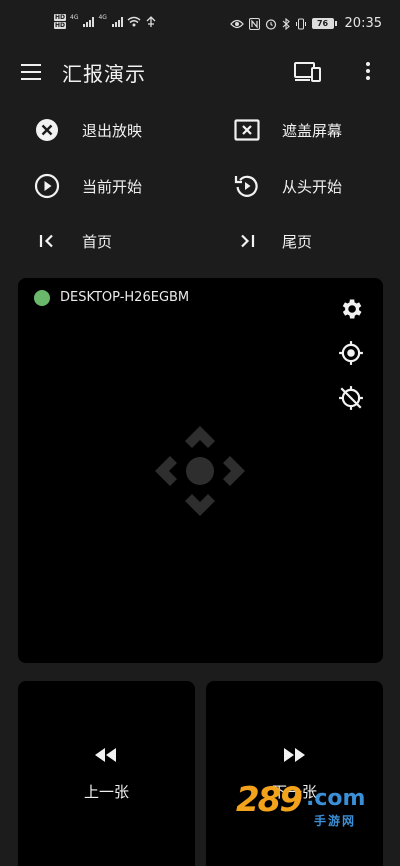 The image size is (400, 866). What do you see at coordinates (336, 798) in the screenshot?
I see `watermark-domain: .com` at bounding box center [336, 798].